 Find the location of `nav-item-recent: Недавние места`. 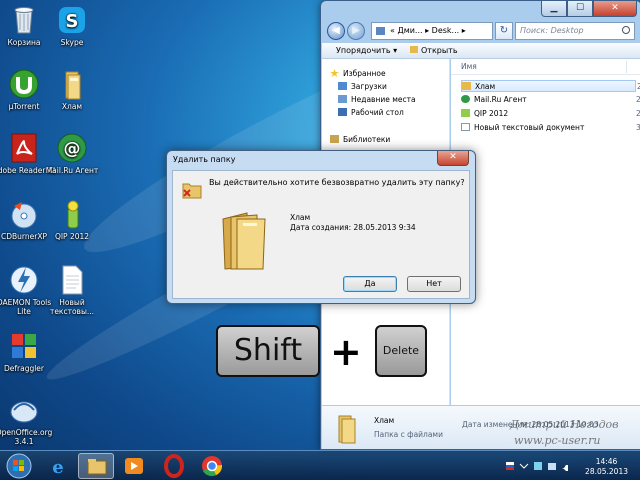

nav-item-recent: Недавние места is located at coordinates (377, 99).